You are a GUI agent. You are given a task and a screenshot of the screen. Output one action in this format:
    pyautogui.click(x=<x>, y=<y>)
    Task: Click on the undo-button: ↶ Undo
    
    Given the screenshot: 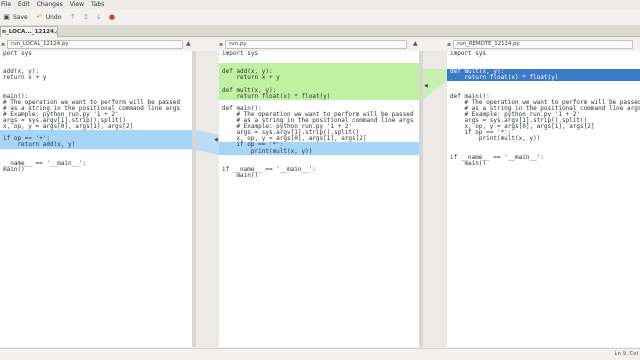 What is the action you would take?
    pyautogui.click(x=49, y=16)
    